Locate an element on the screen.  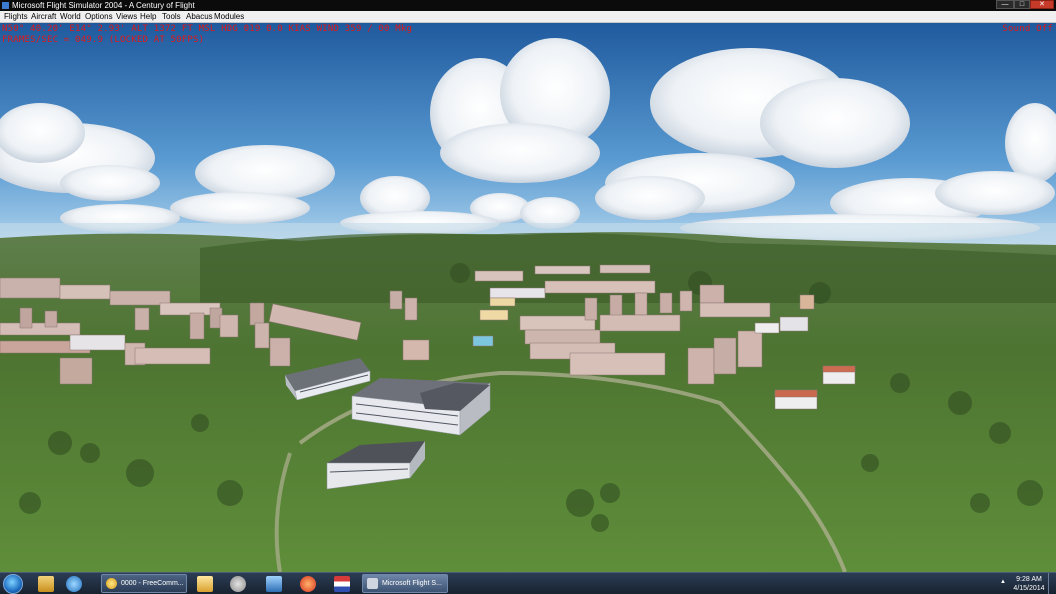
menu-help: Help is located at coordinates (148, 17).